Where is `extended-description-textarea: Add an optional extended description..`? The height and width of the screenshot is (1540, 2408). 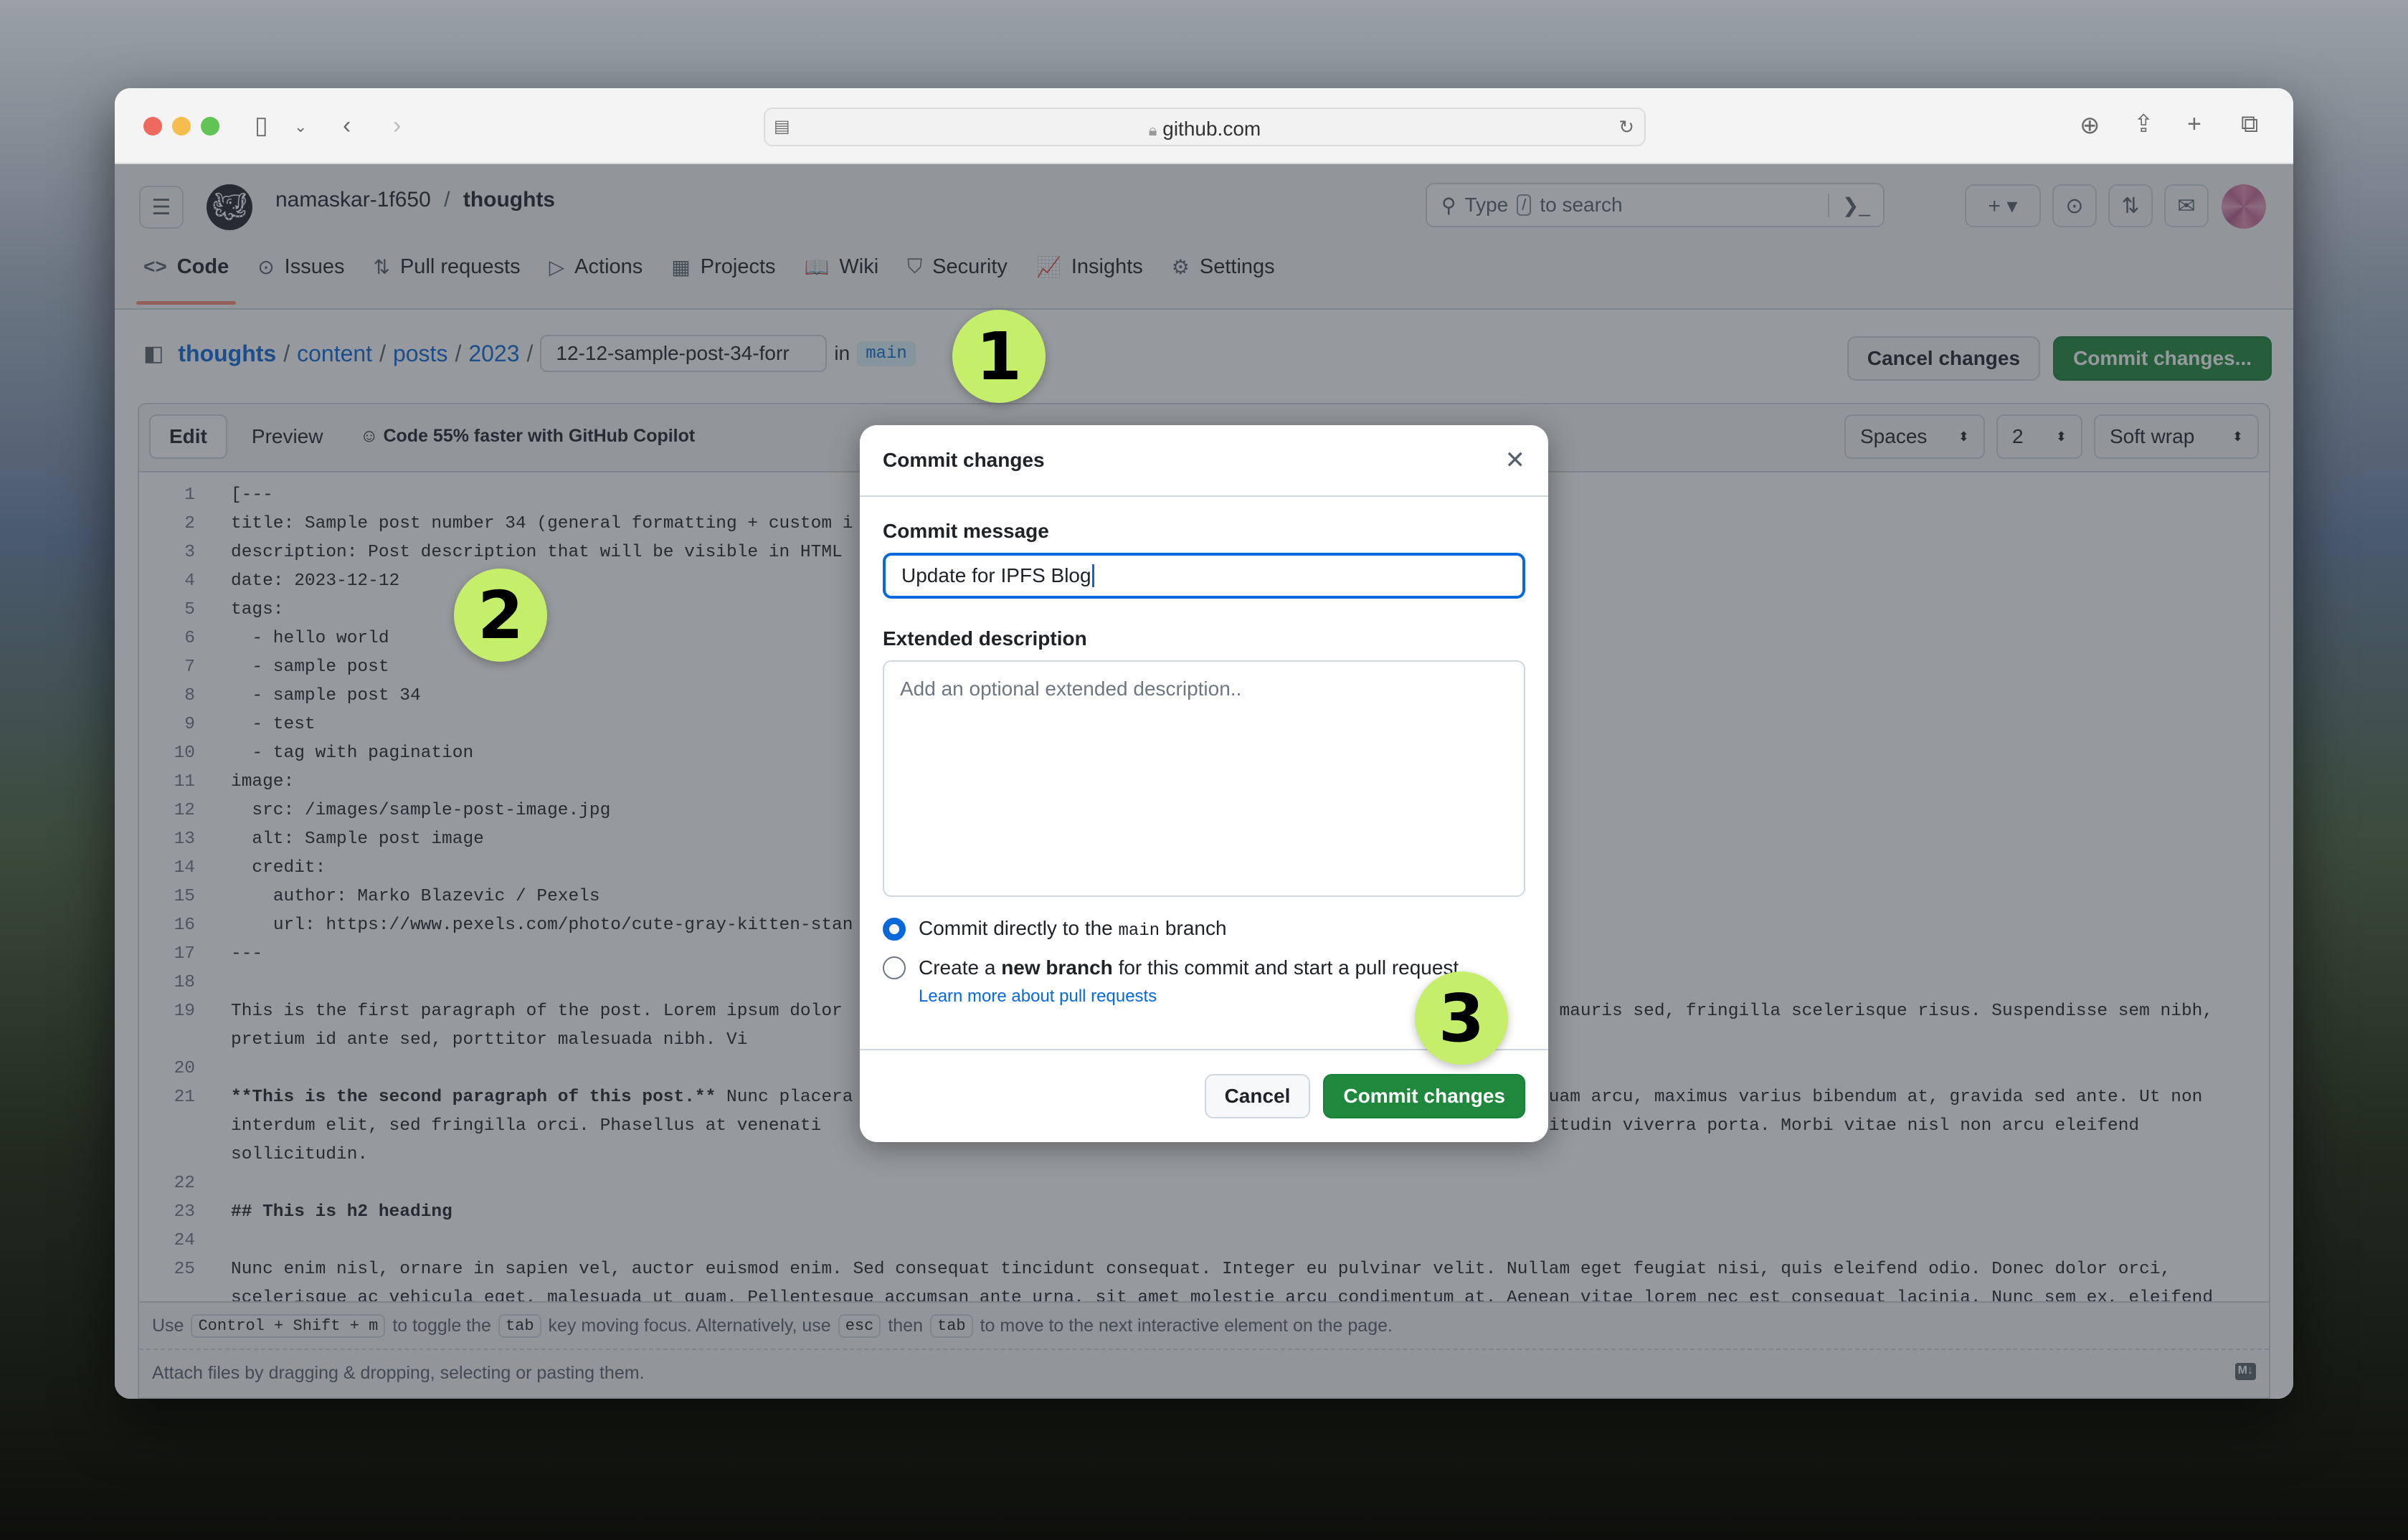
extended-description-textarea: Add an optional extended description.. is located at coordinates (1204, 778).